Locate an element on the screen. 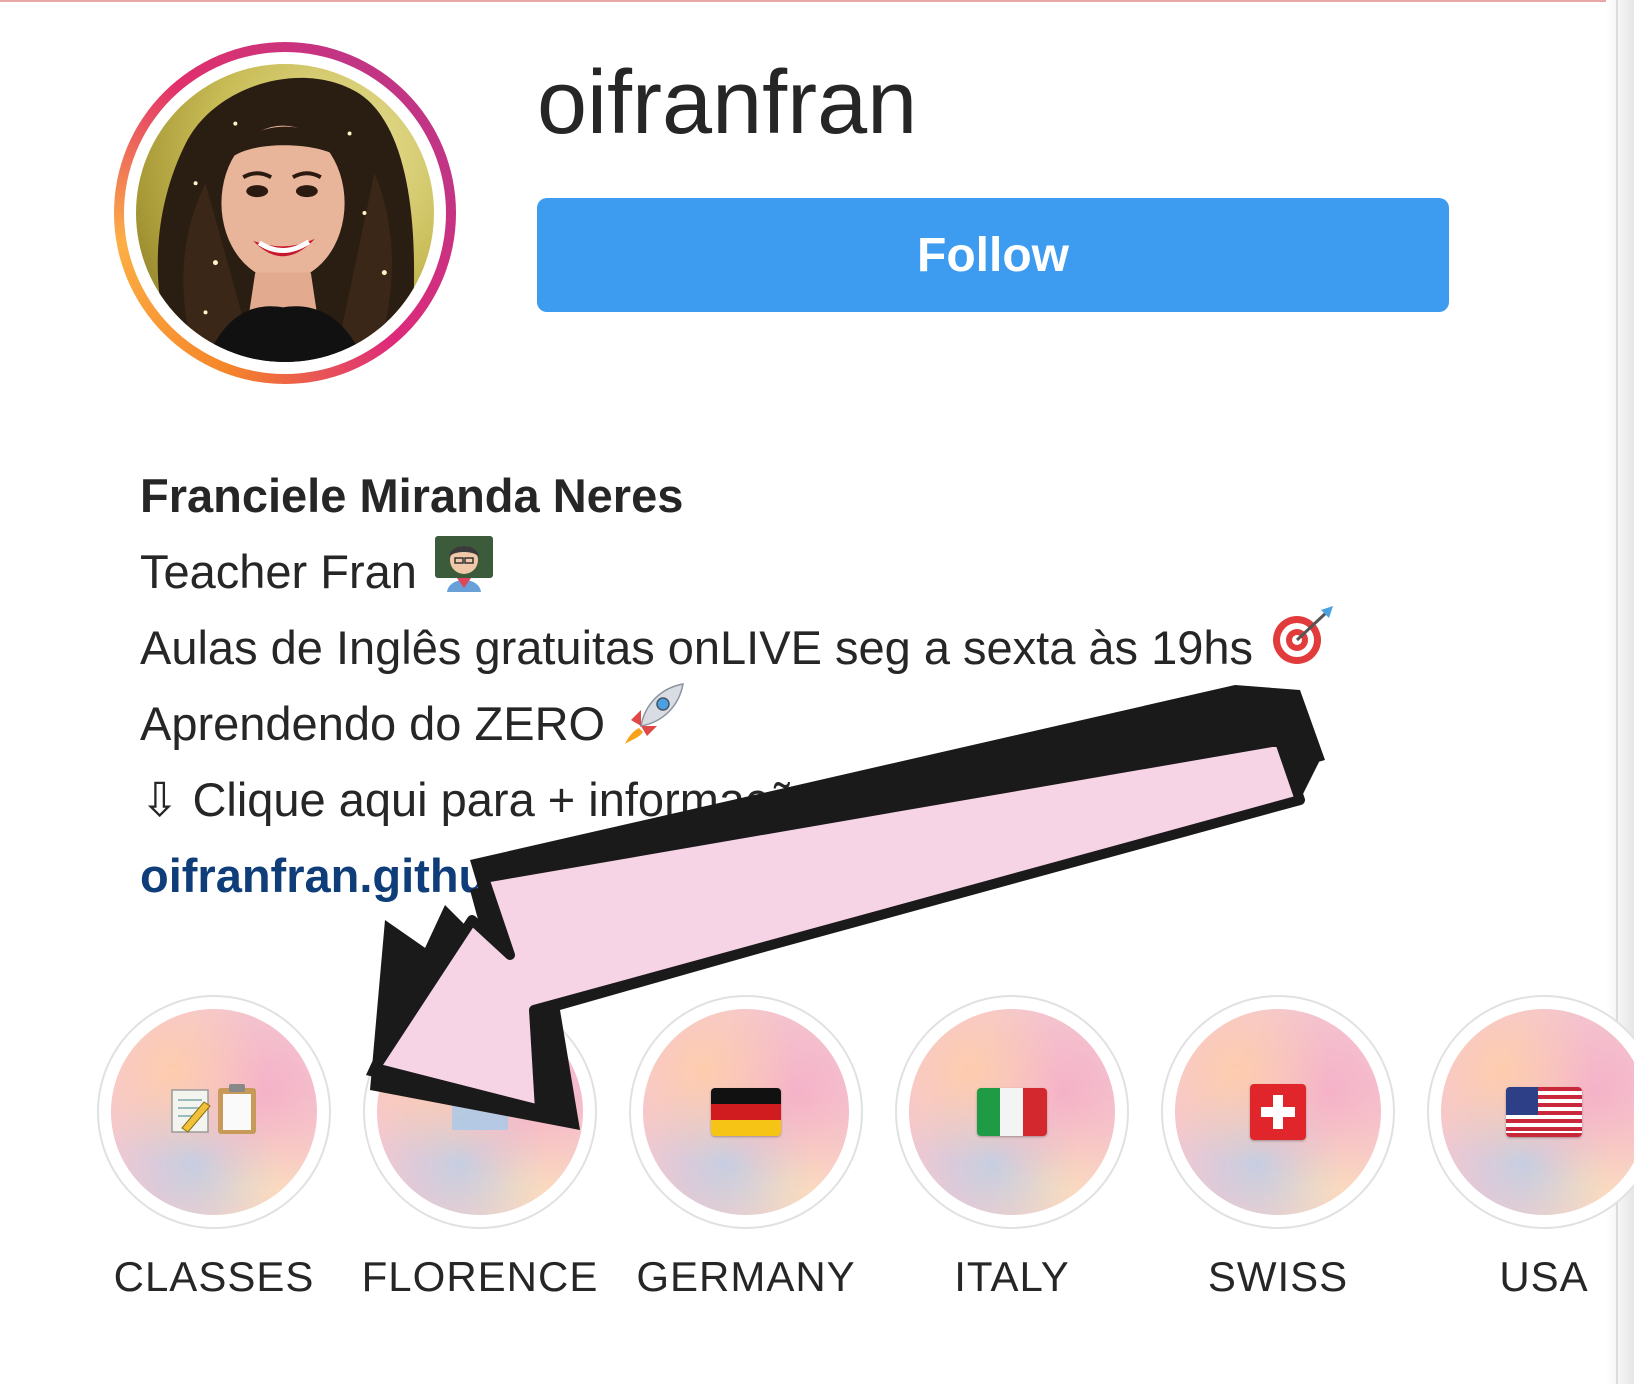 Image resolution: width=1634 pixels, height=1384 pixels. target-emoji-icon is located at coordinates (1302, 648).